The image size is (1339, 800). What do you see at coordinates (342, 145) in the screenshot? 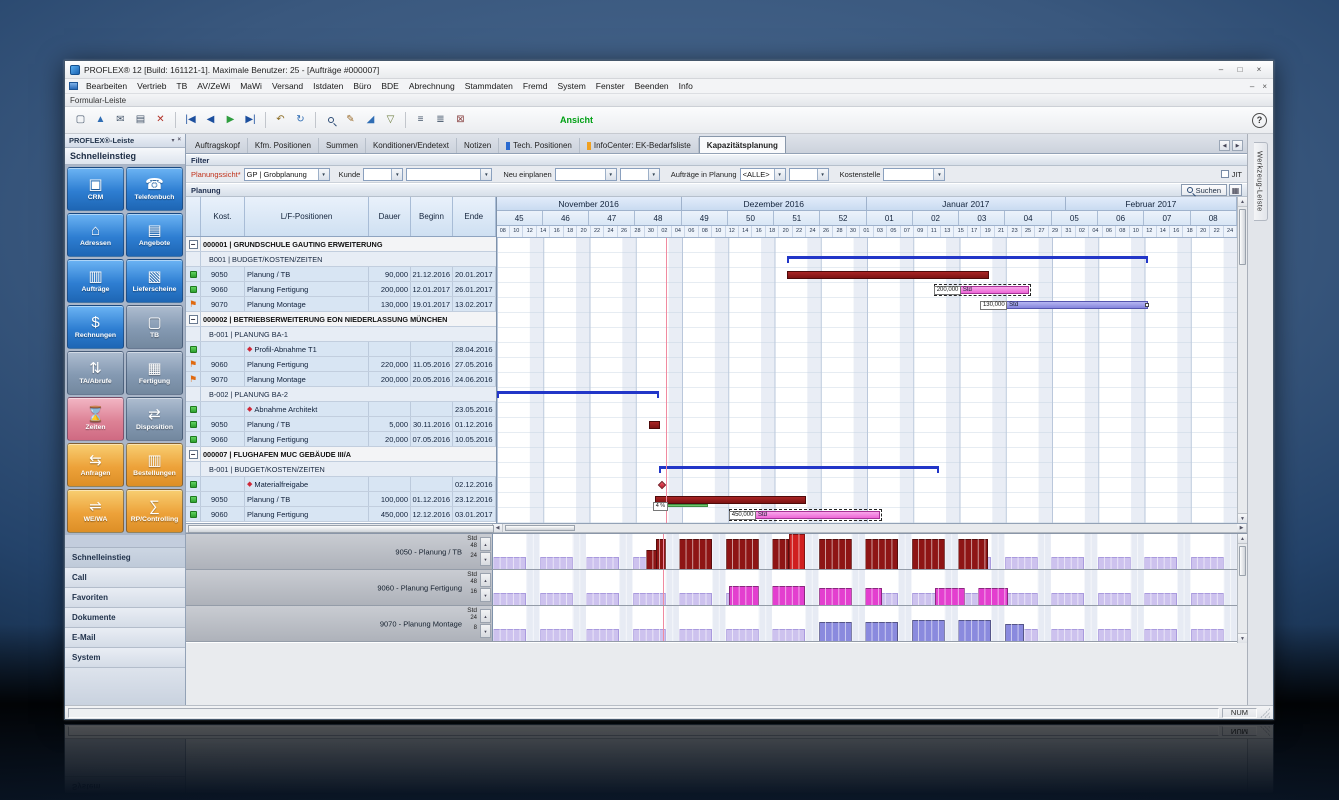
I see `tab-summen: Summen` at bounding box center [342, 145].